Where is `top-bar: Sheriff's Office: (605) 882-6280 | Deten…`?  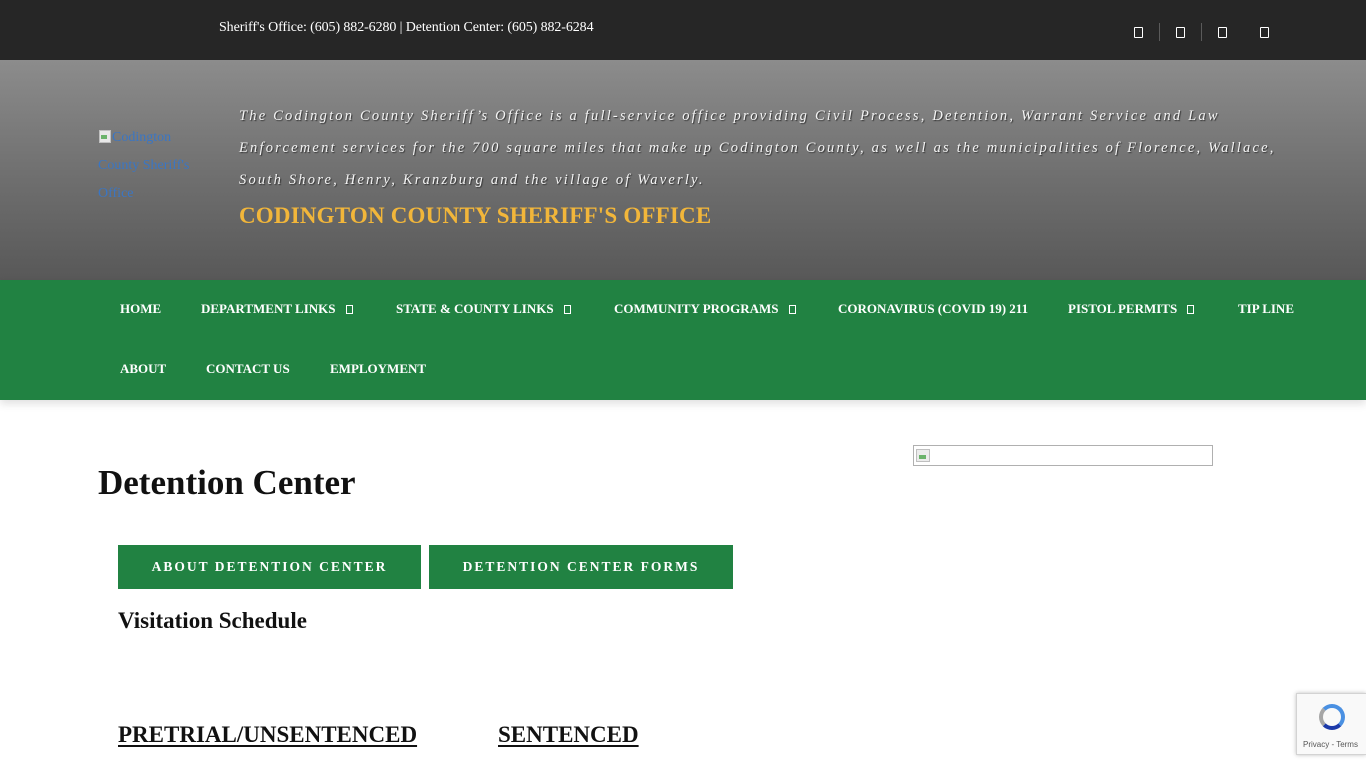
top-bar: Sheriff's Office: (605) 882-6280 | Deten… is located at coordinates (683, 30).